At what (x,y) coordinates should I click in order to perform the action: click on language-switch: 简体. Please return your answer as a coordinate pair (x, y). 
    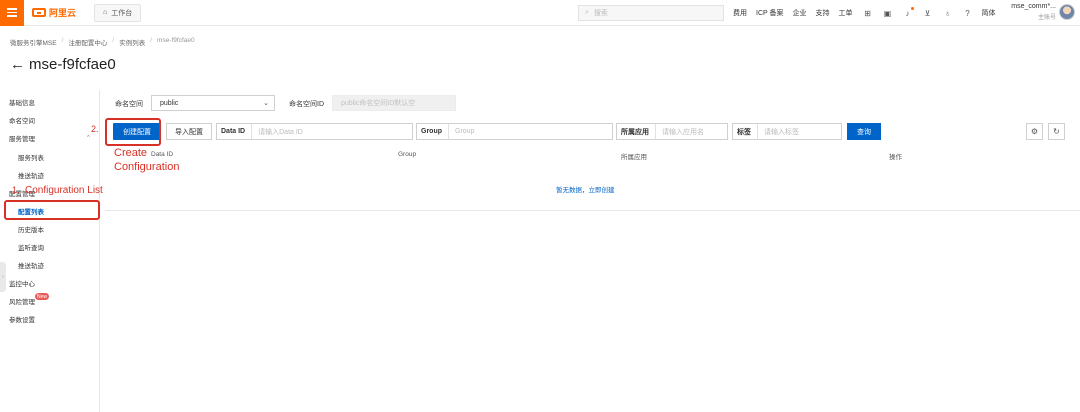
    Looking at the image, I should click on (989, 13).